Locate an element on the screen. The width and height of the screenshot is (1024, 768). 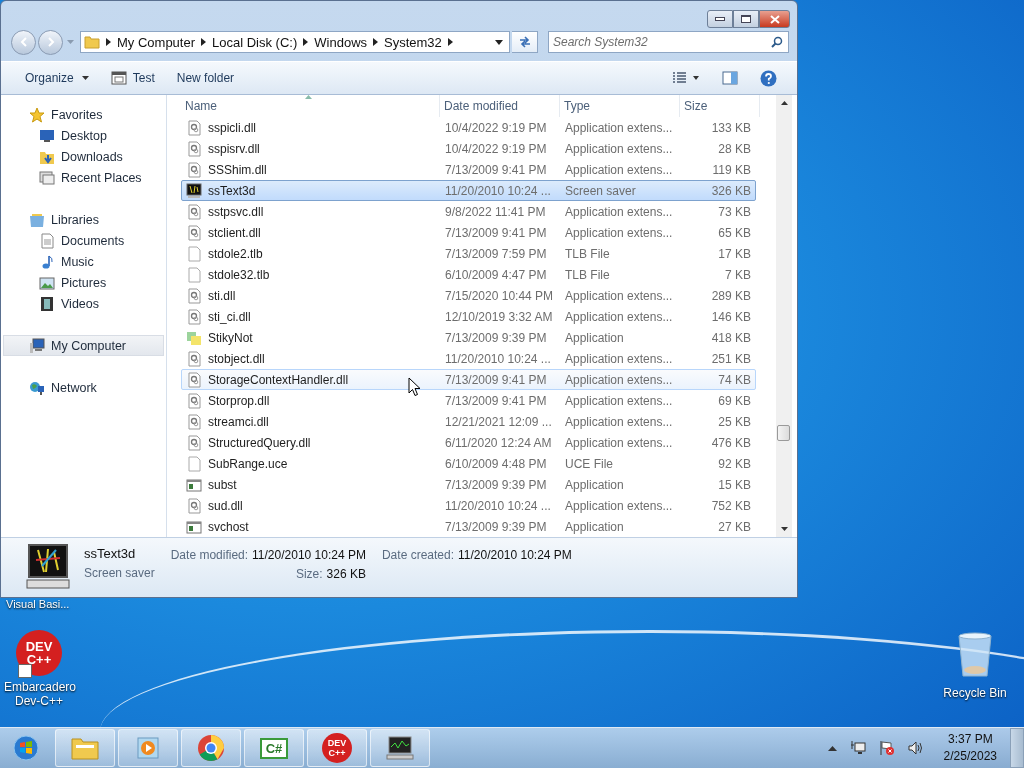
date-cell-text: 10/4/2022 9:19 PM is located at coordinates (496, 127).